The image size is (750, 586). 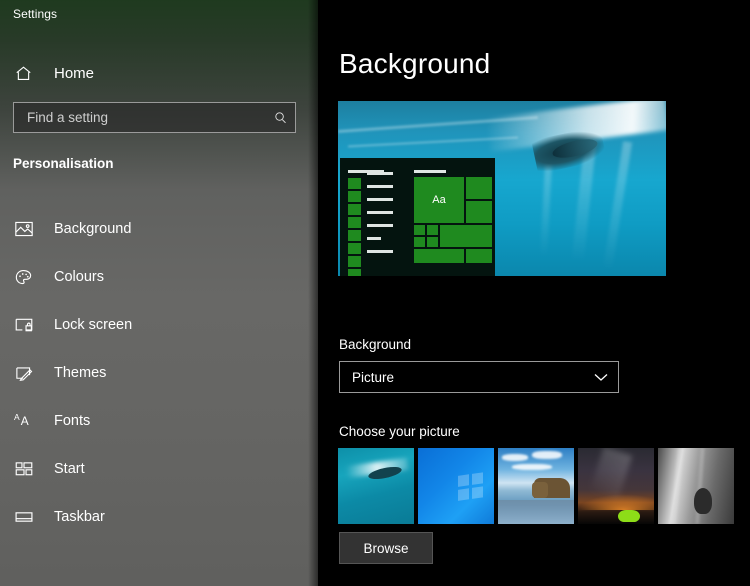 What do you see at coordinates (502, 188) in the screenshot?
I see `desktop-preview: Aa` at bounding box center [502, 188].